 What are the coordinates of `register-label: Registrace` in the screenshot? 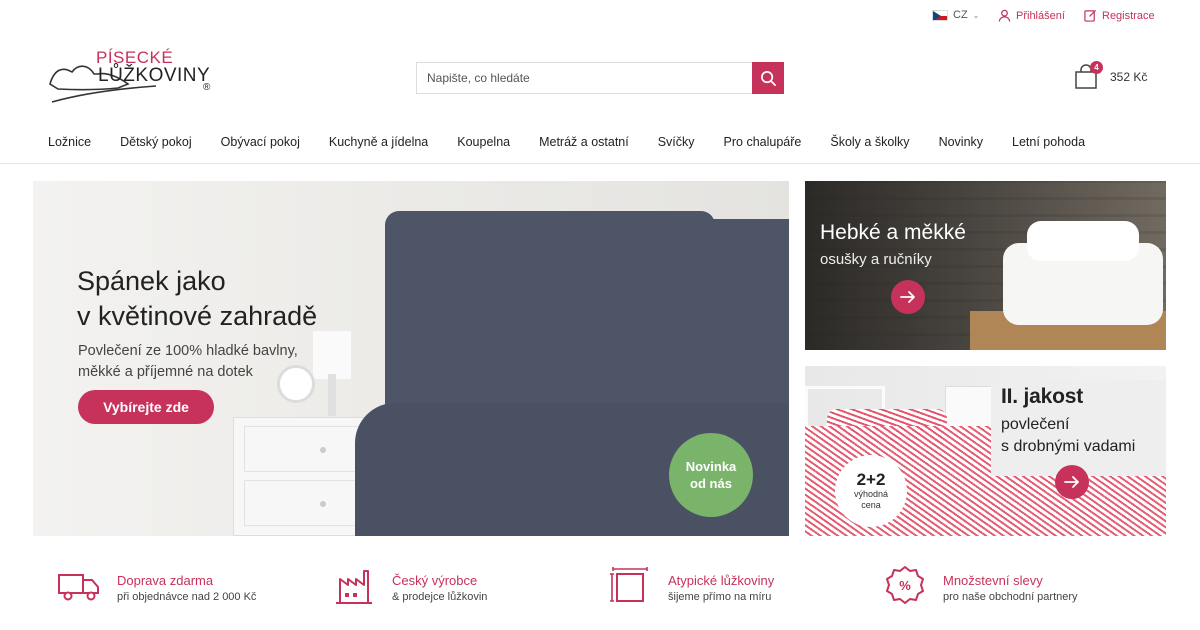 It's located at (1128, 15).